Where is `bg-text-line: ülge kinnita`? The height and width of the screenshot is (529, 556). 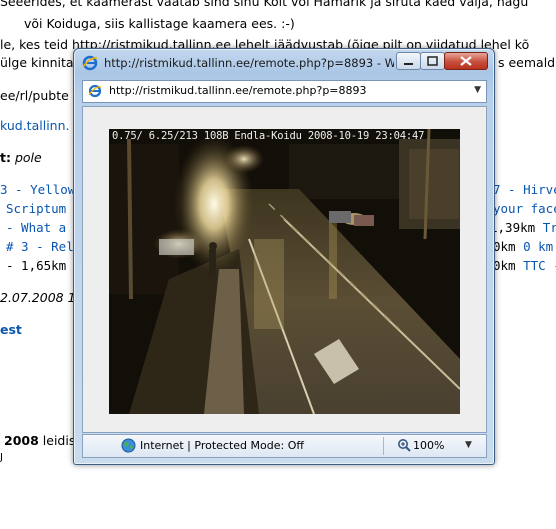
bg-text-line: ülge kinnita is located at coordinates (37, 62).